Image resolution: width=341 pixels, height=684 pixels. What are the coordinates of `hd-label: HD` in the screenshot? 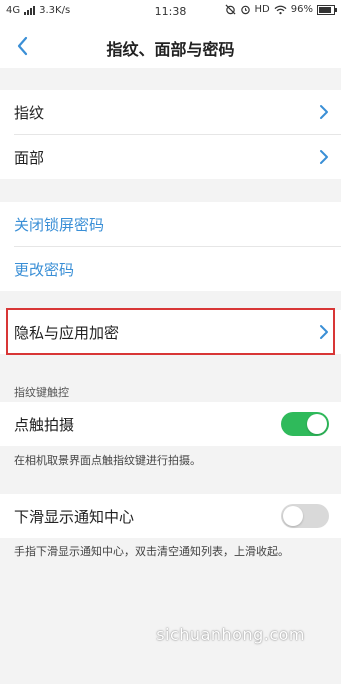 It's located at (262, 9).